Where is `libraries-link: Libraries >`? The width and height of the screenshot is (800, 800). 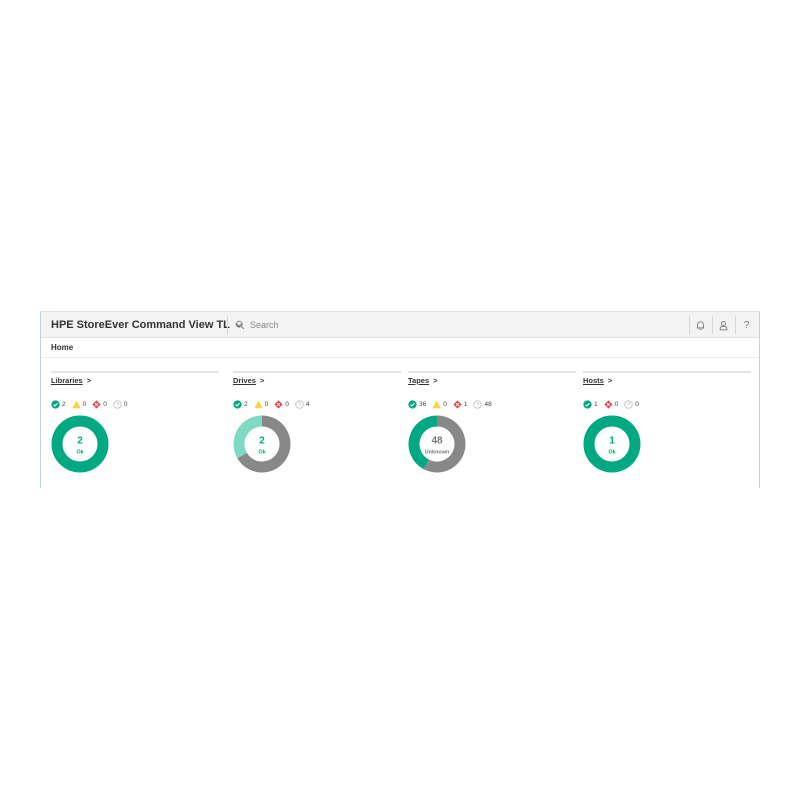 libraries-link: Libraries > is located at coordinates (71, 380).